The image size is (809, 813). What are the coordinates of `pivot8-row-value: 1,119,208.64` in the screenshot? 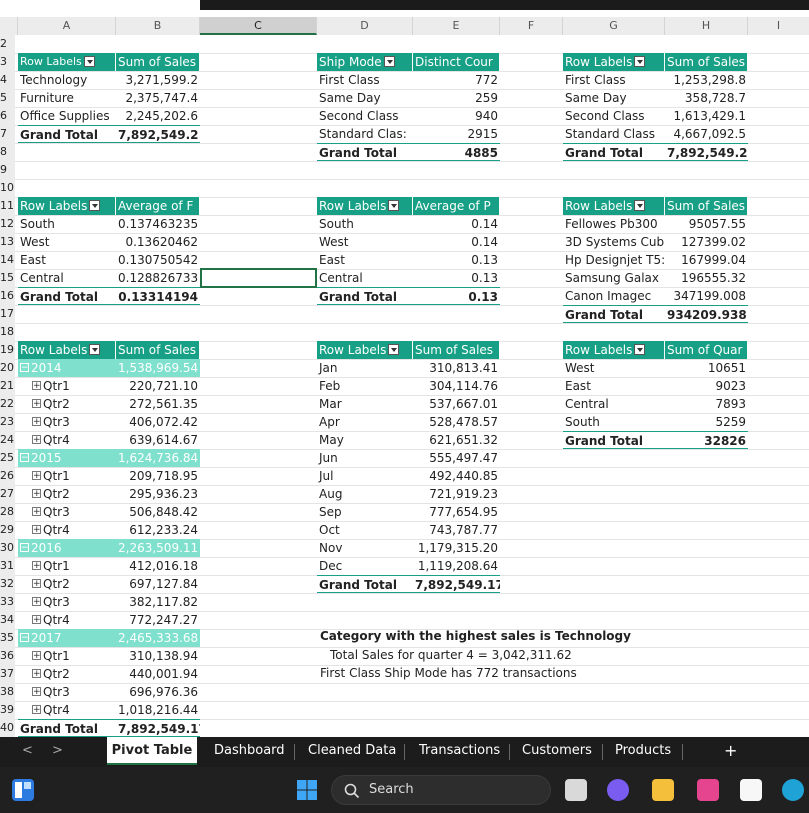 It's located at (456, 566).